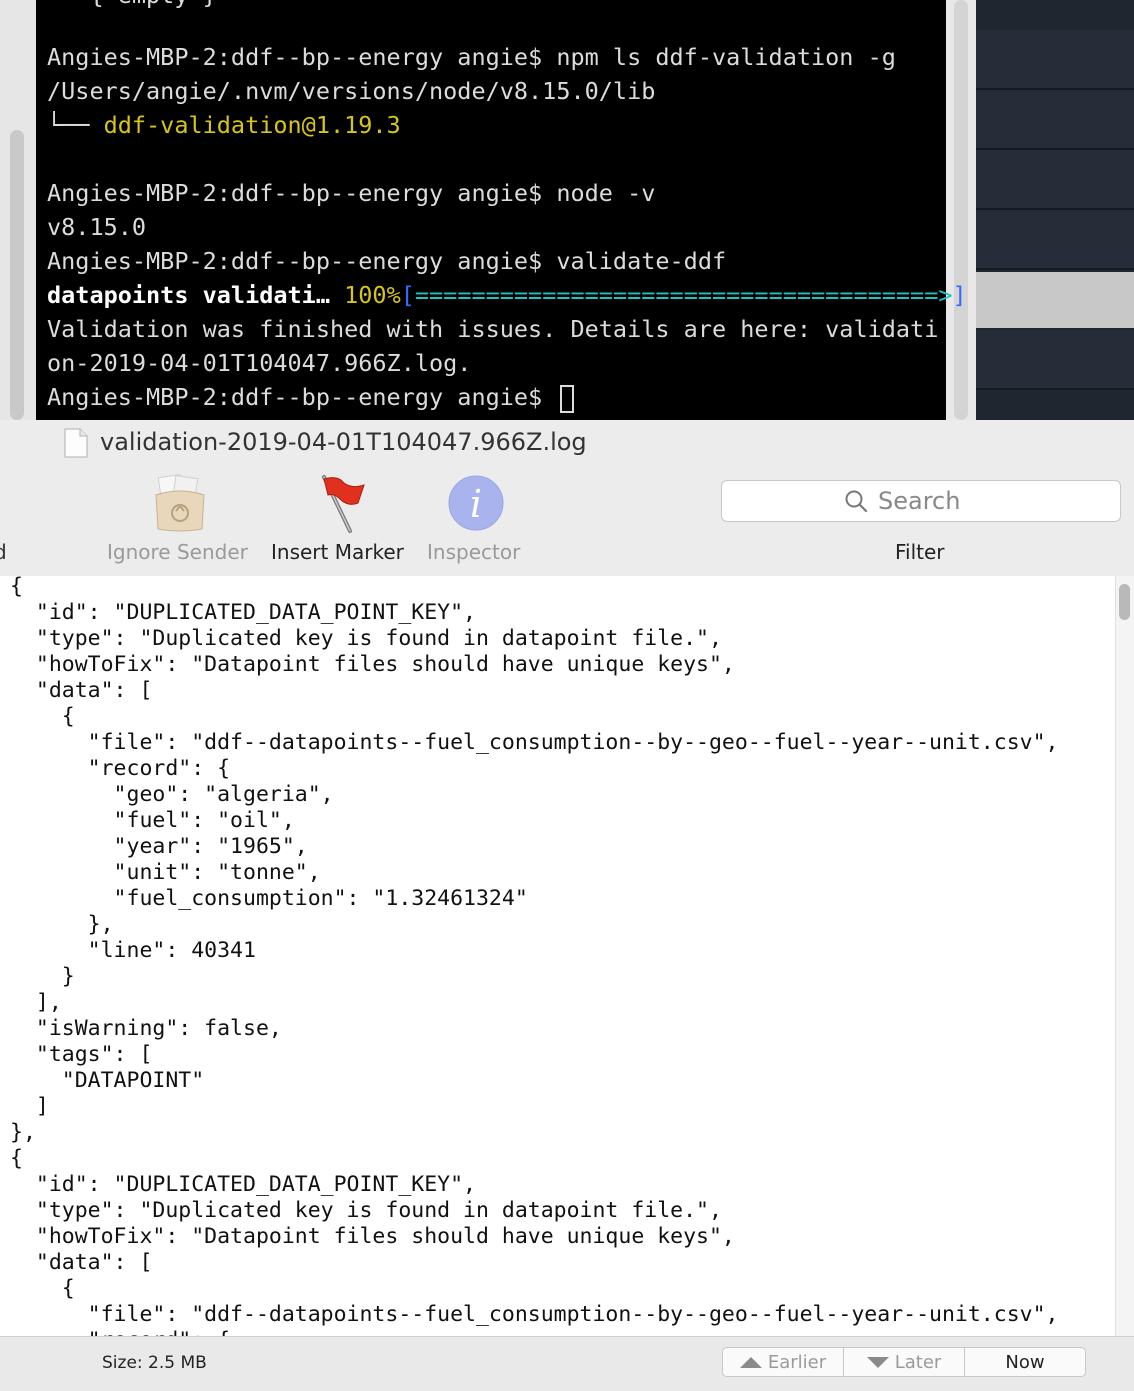 The image size is (1134, 1391). I want to click on vertical-scrollbar, so click(1124, 956).